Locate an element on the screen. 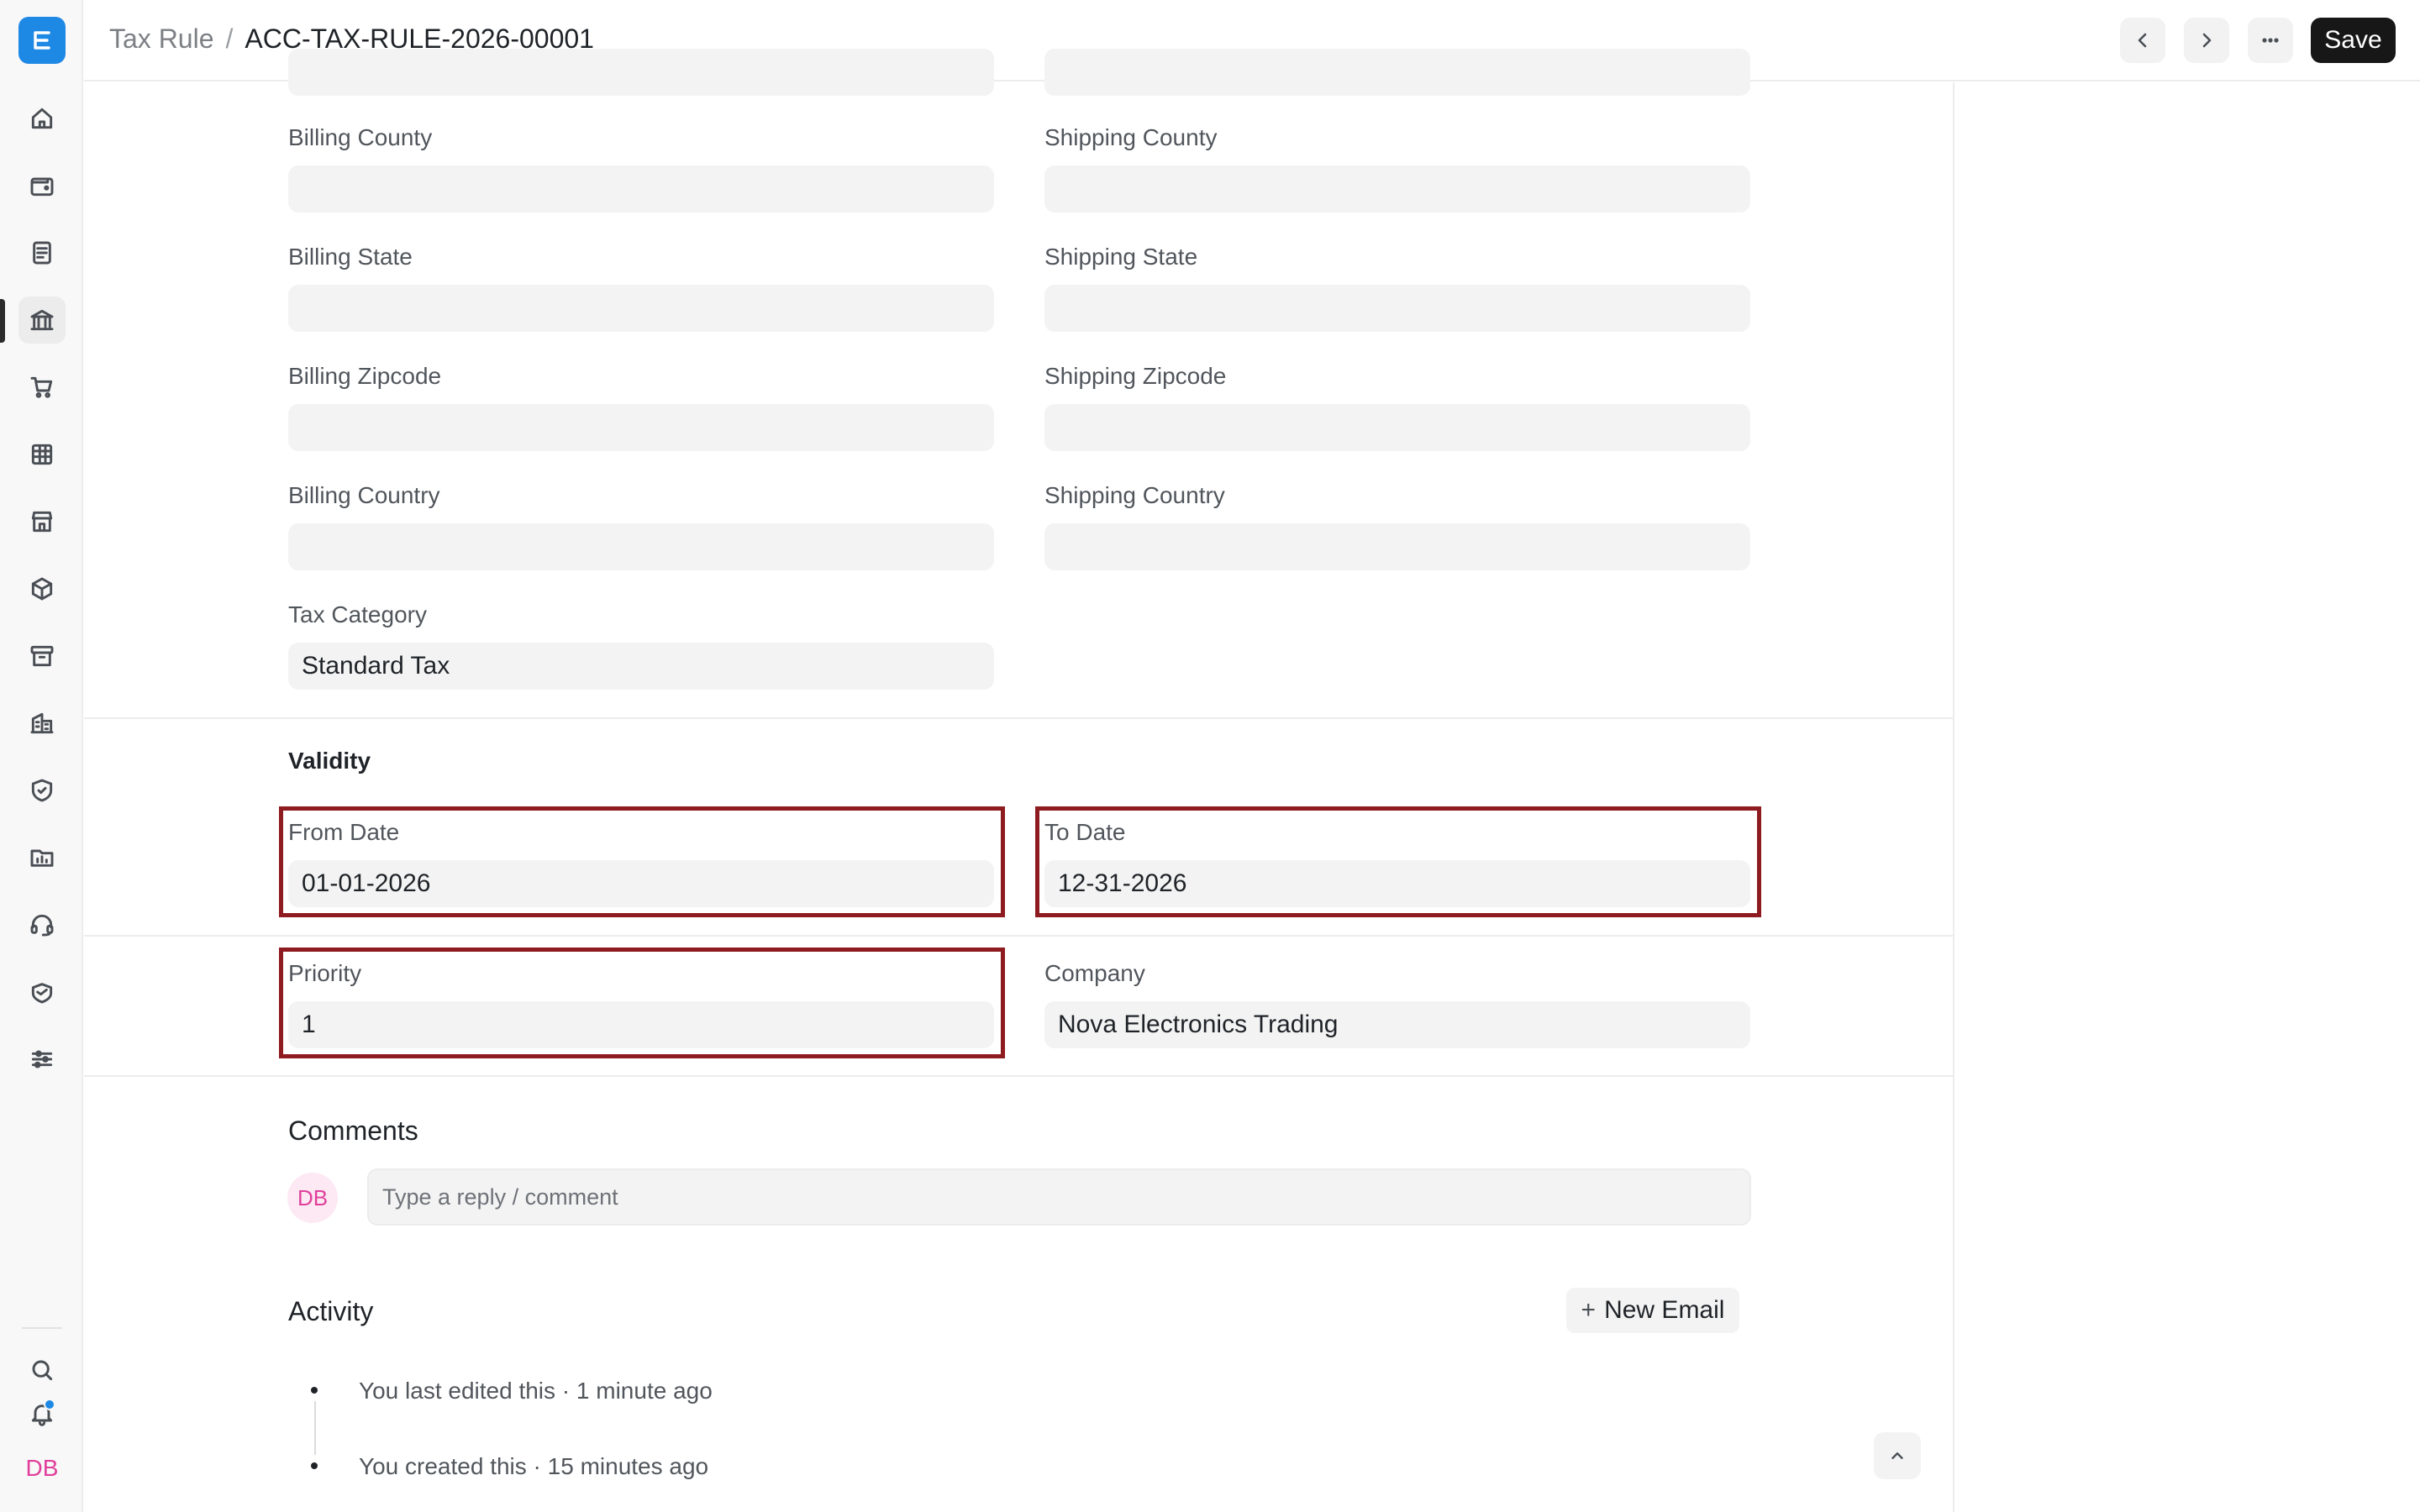  activity-timeline-line is located at coordinates (315, 1428).